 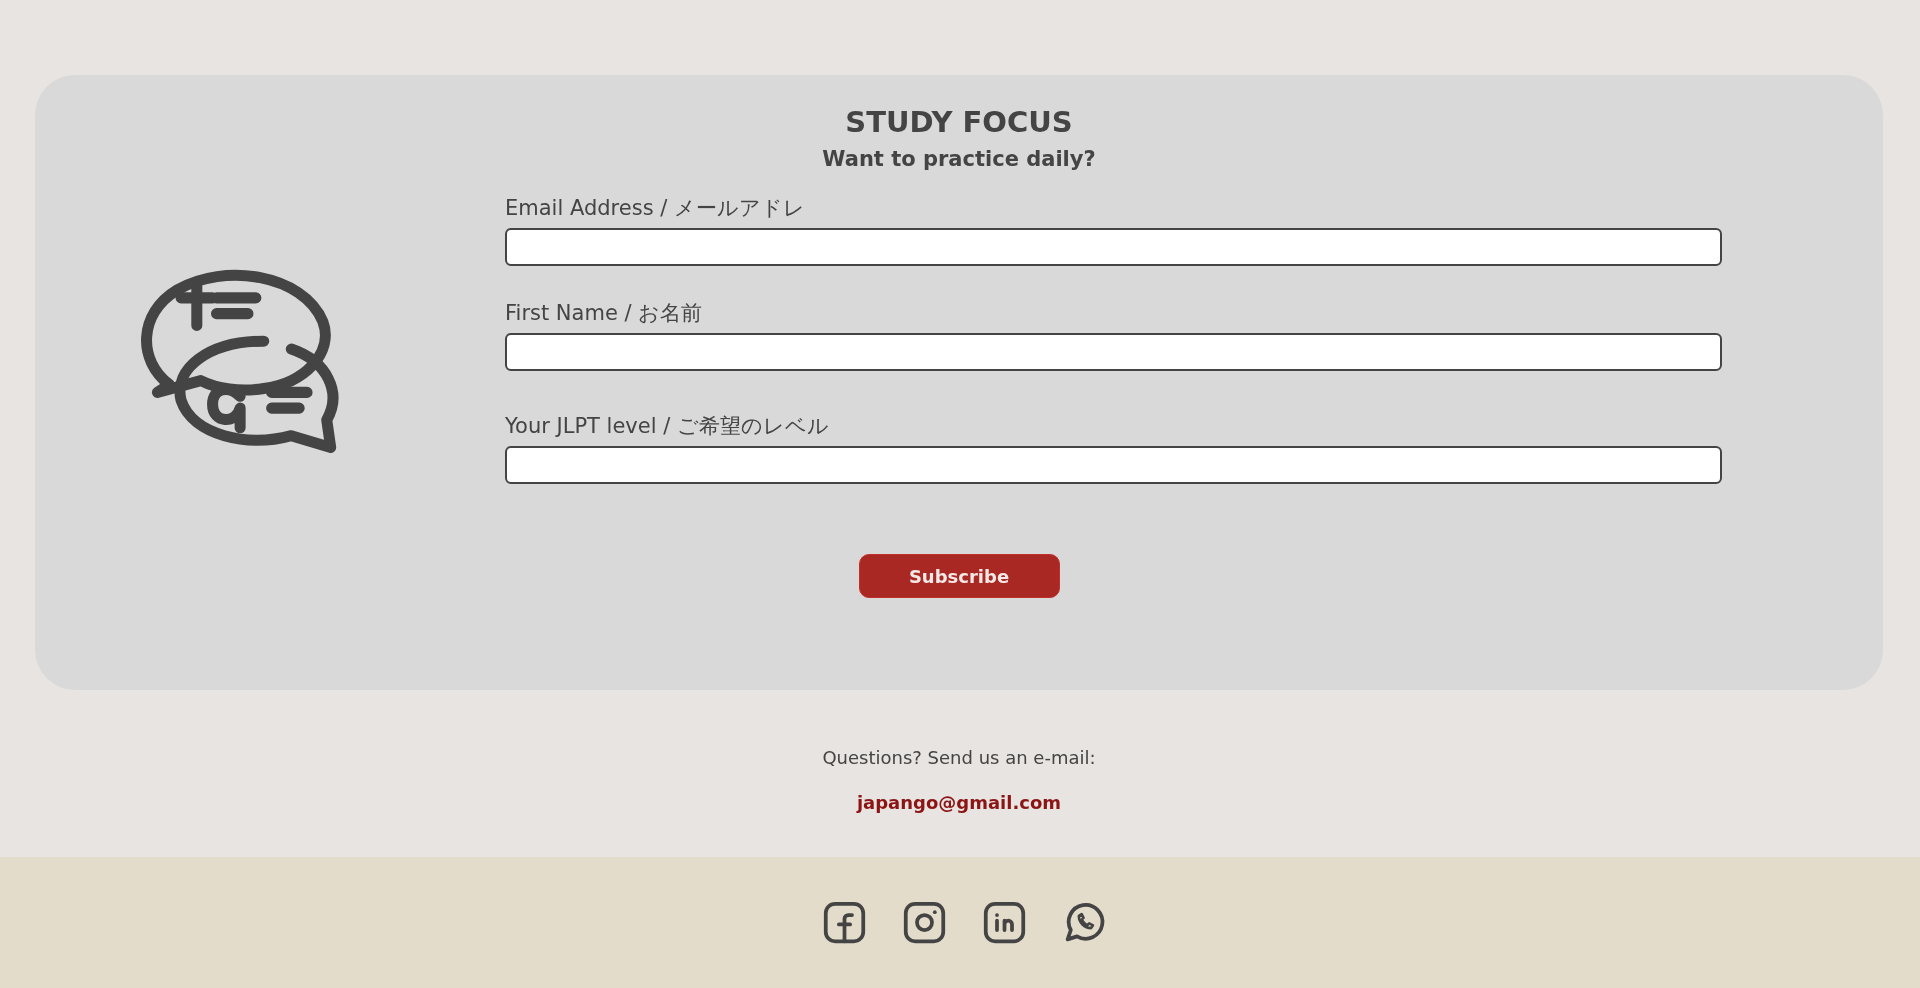 What do you see at coordinates (959, 802) in the screenshot?
I see `email-link: japango@gmail.com` at bounding box center [959, 802].